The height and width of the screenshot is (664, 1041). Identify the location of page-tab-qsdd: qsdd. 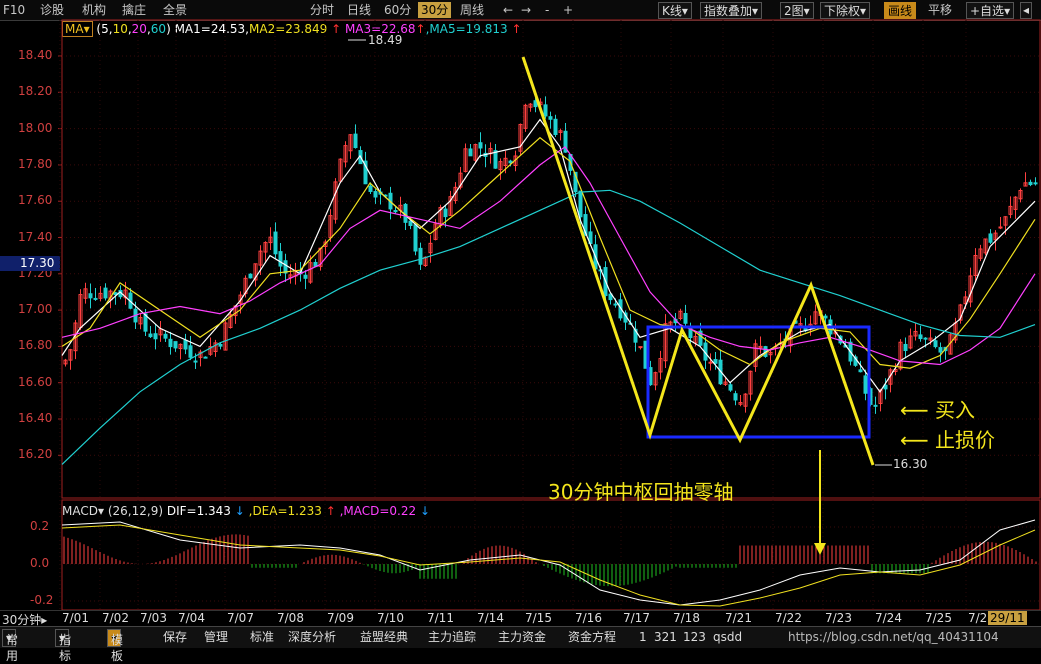
(727, 637).